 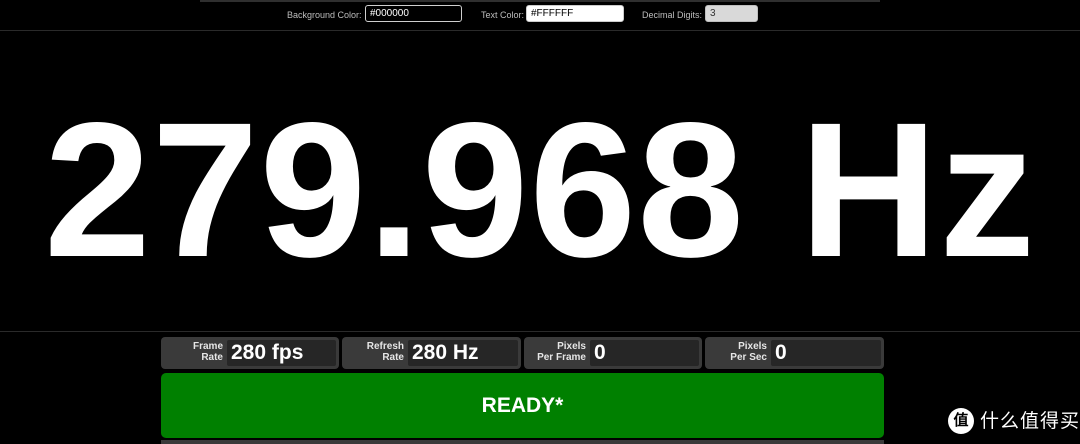 I want to click on watermark-logo-icon: 值, so click(x=961, y=421).